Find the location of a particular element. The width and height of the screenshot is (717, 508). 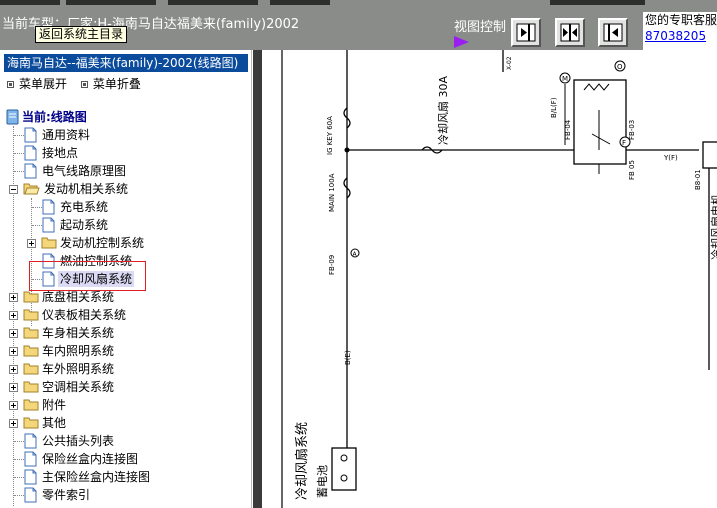

fuse-main-label: MAIN 100A is located at coordinates (332, 192).